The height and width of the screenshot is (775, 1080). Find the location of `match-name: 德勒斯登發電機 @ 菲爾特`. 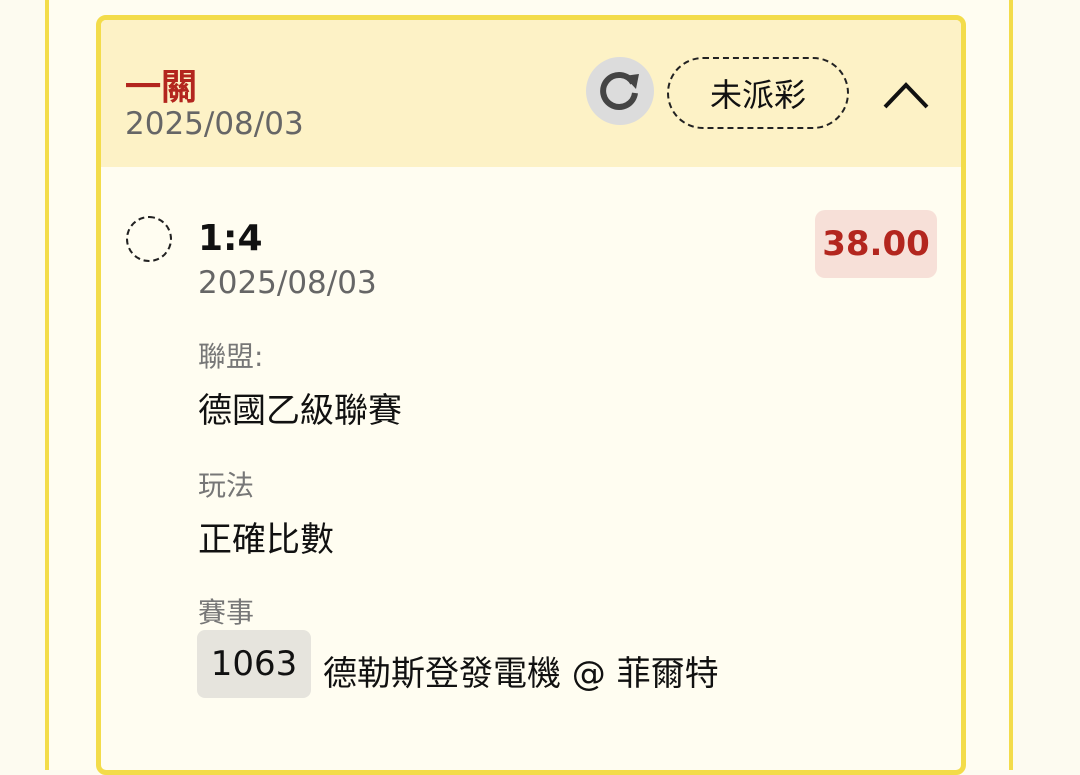

match-name: 德勒斯登發電機 @ 菲爾特 is located at coordinates (521, 674).